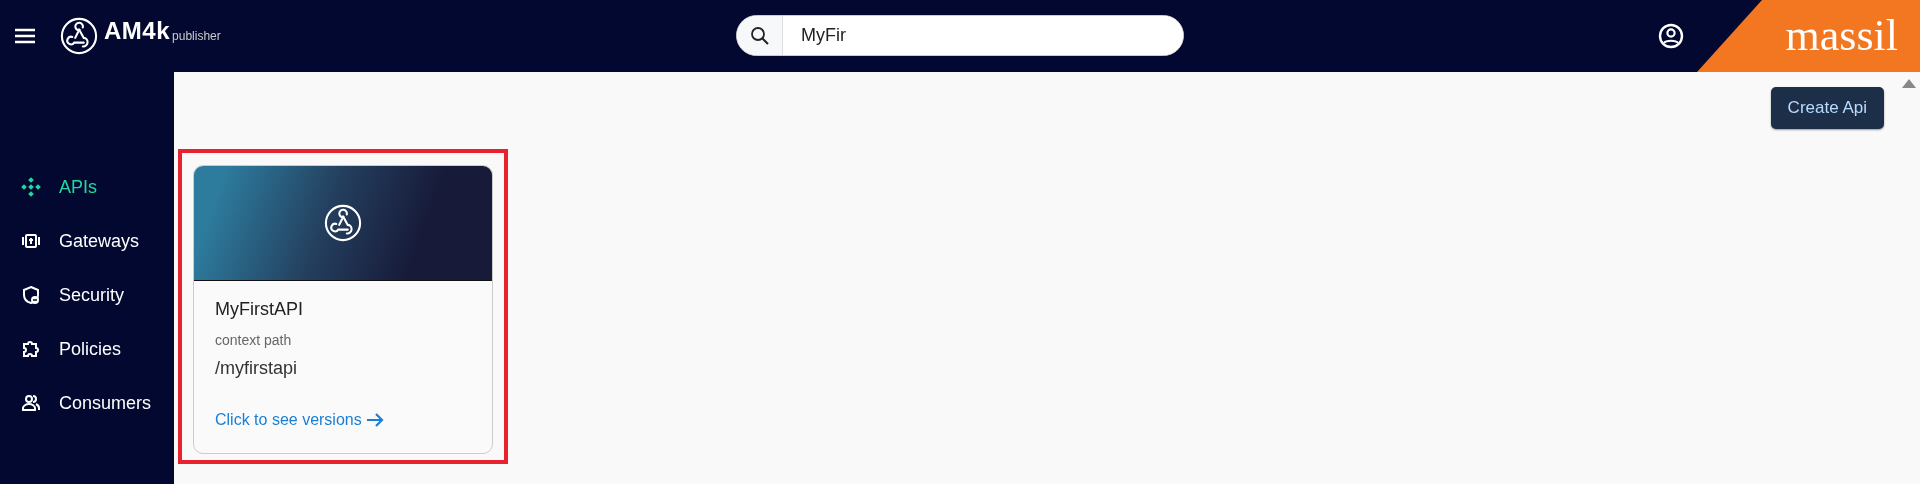 This screenshot has height=484, width=1920. Describe the element at coordinates (31, 187) in the screenshot. I see `diamond-nodes-icon` at that location.